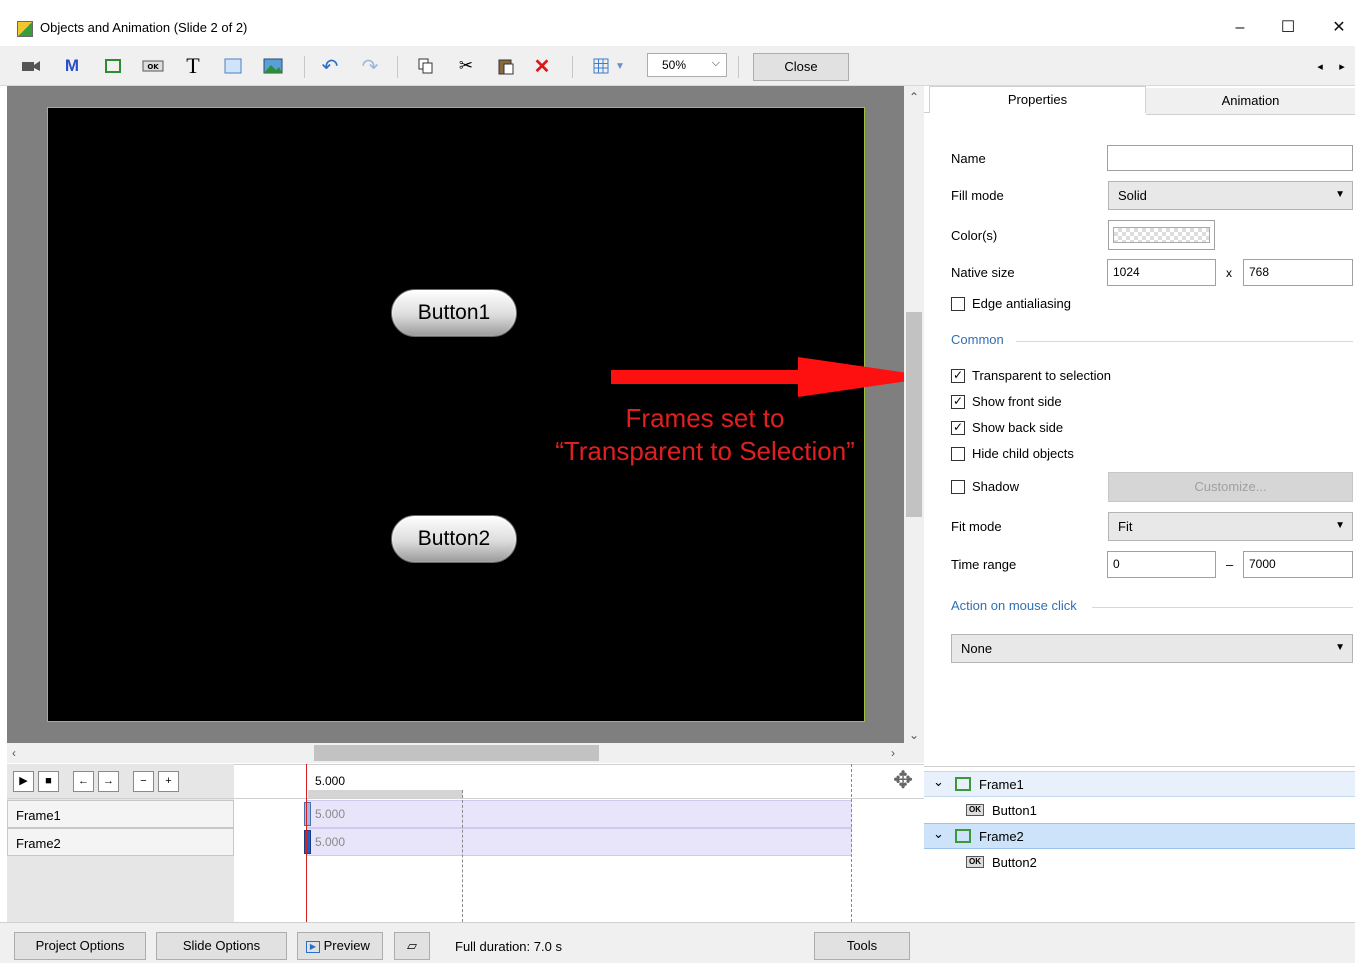  I want to click on tree-item-label: Frame1, so click(1001, 784).